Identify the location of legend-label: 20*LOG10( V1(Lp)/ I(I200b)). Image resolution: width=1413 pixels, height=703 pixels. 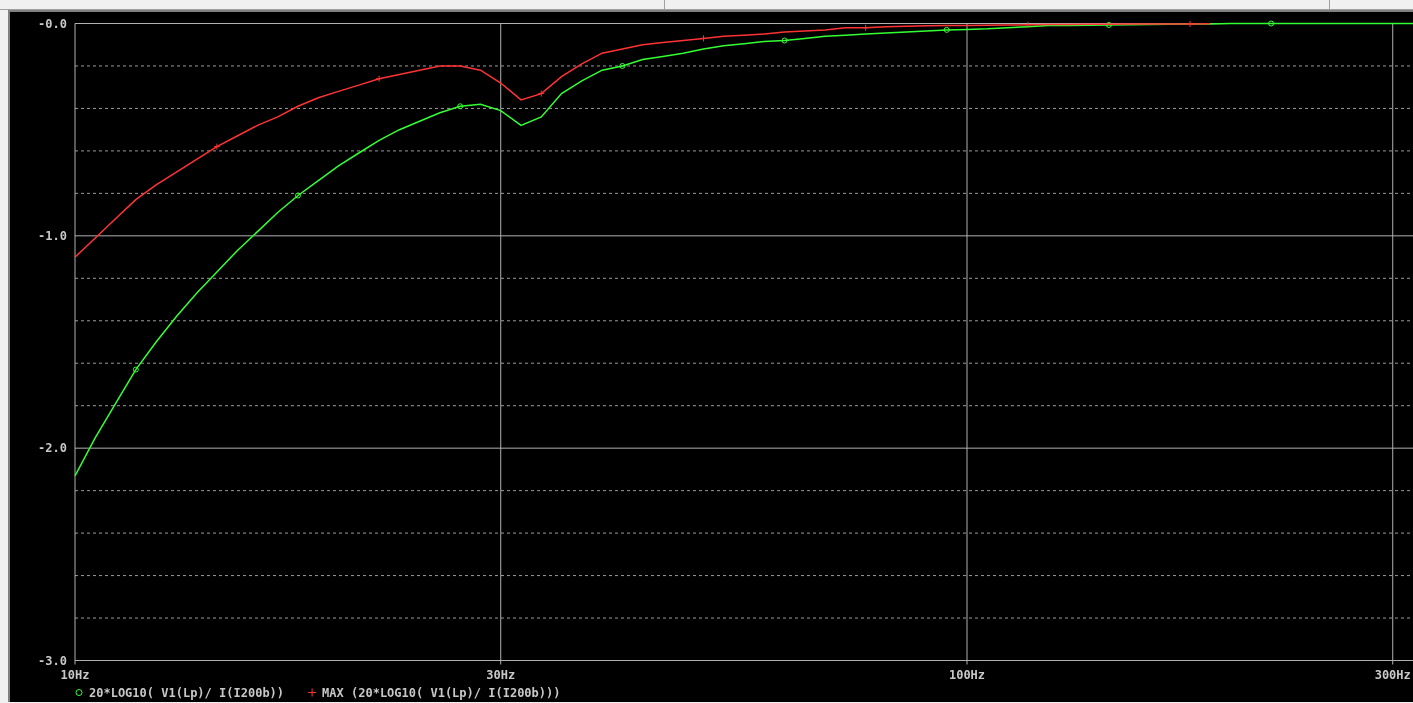
(187, 692).